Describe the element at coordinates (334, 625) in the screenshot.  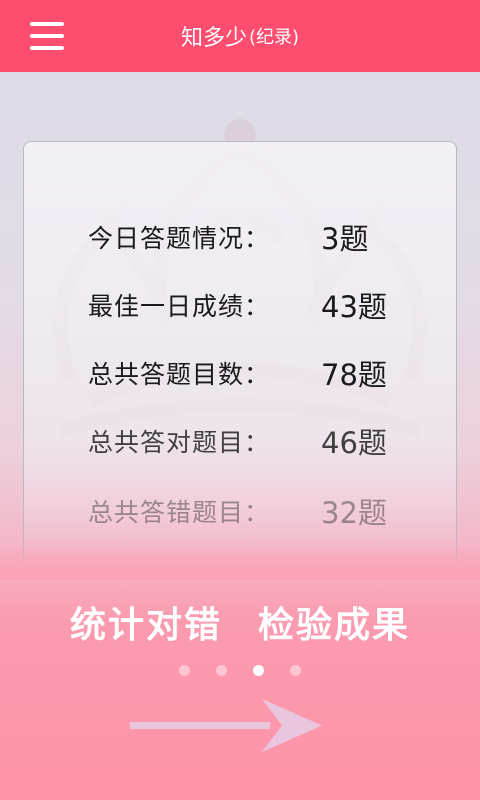
I see `slogan-part-2: 检验成果` at that location.